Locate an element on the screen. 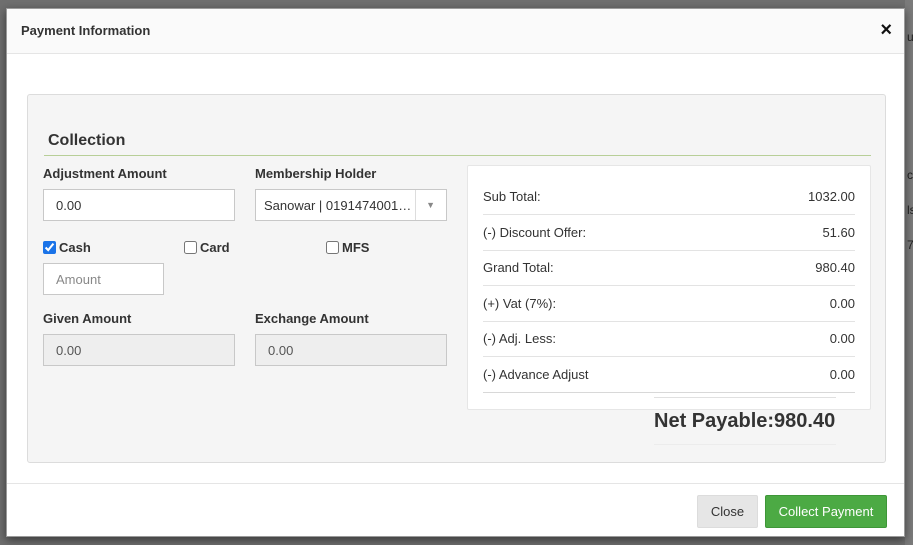 The height and width of the screenshot is (545, 913). summary-value: 1032.00 is located at coordinates (831, 196).